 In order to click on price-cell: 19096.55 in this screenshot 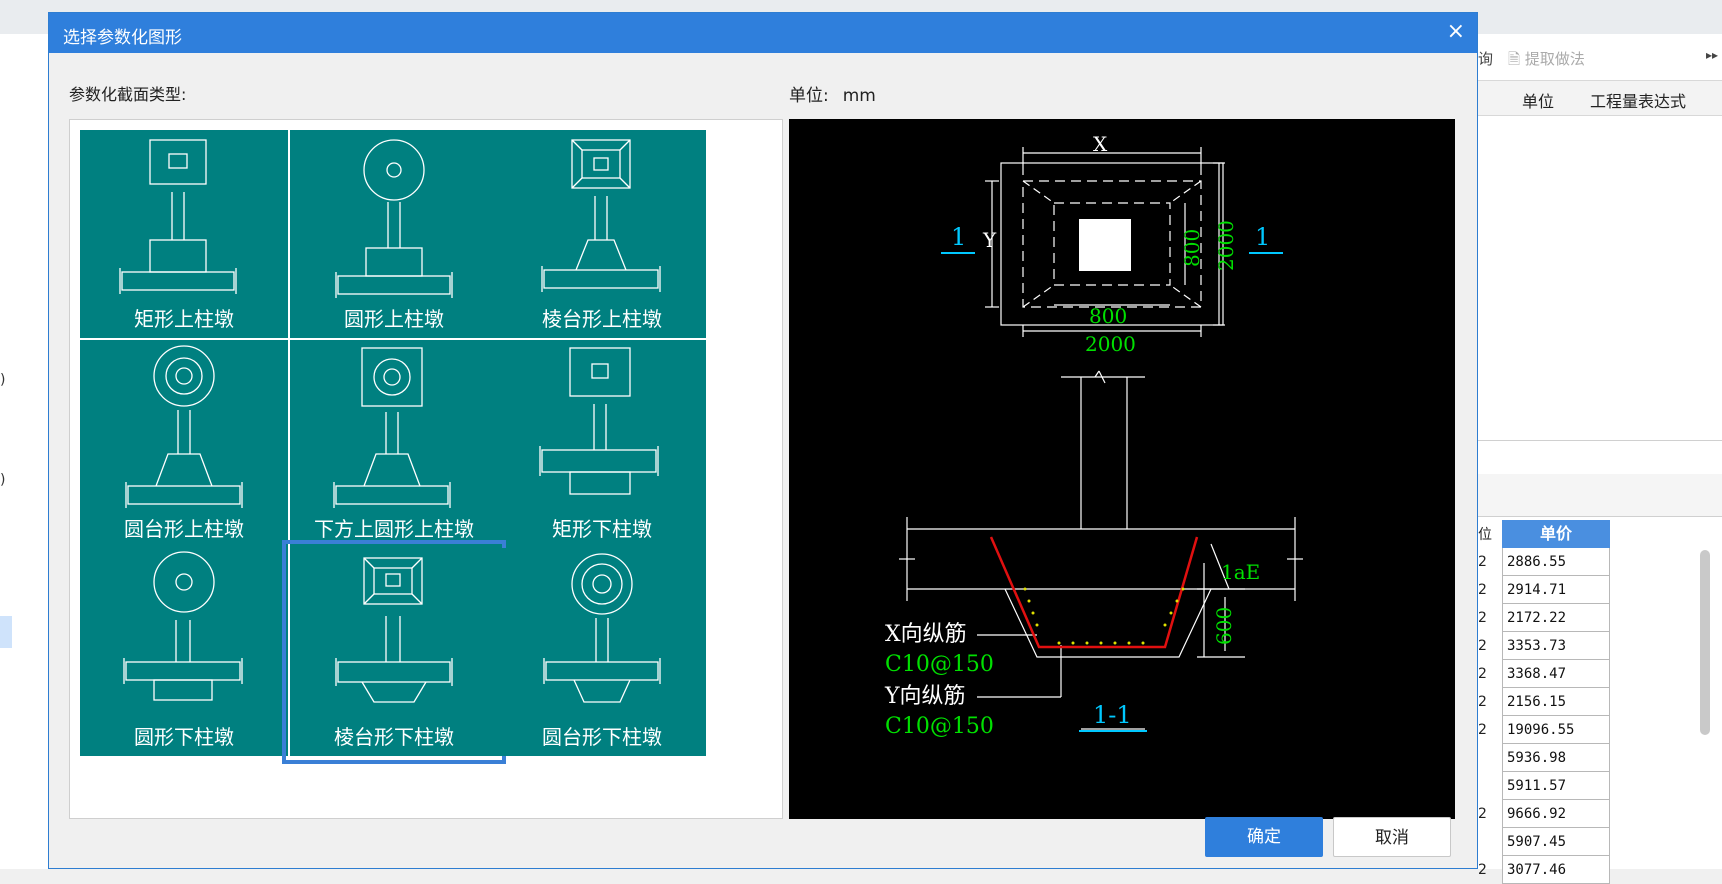, I will do `click(1556, 730)`.